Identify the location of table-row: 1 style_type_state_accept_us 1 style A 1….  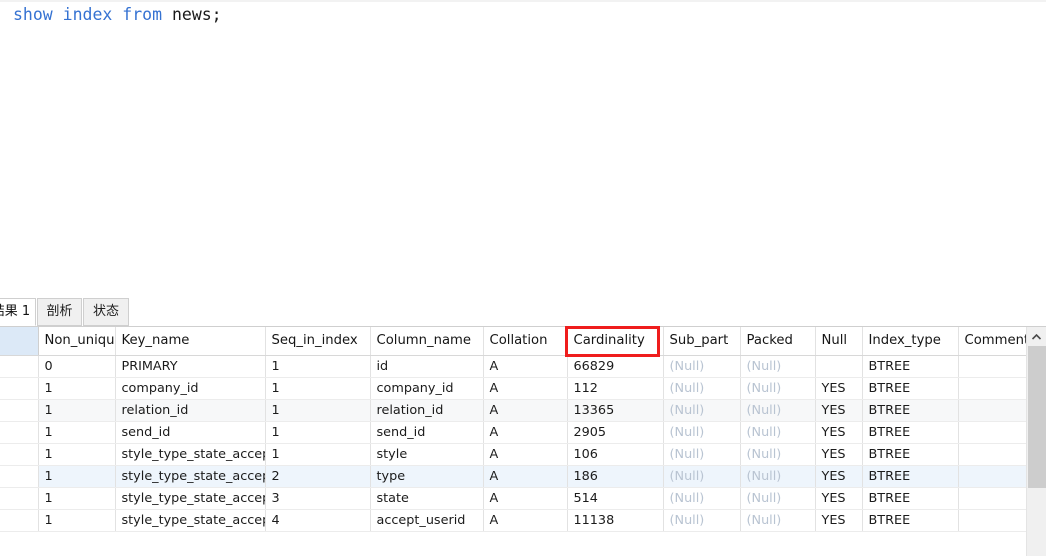
(513, 454).